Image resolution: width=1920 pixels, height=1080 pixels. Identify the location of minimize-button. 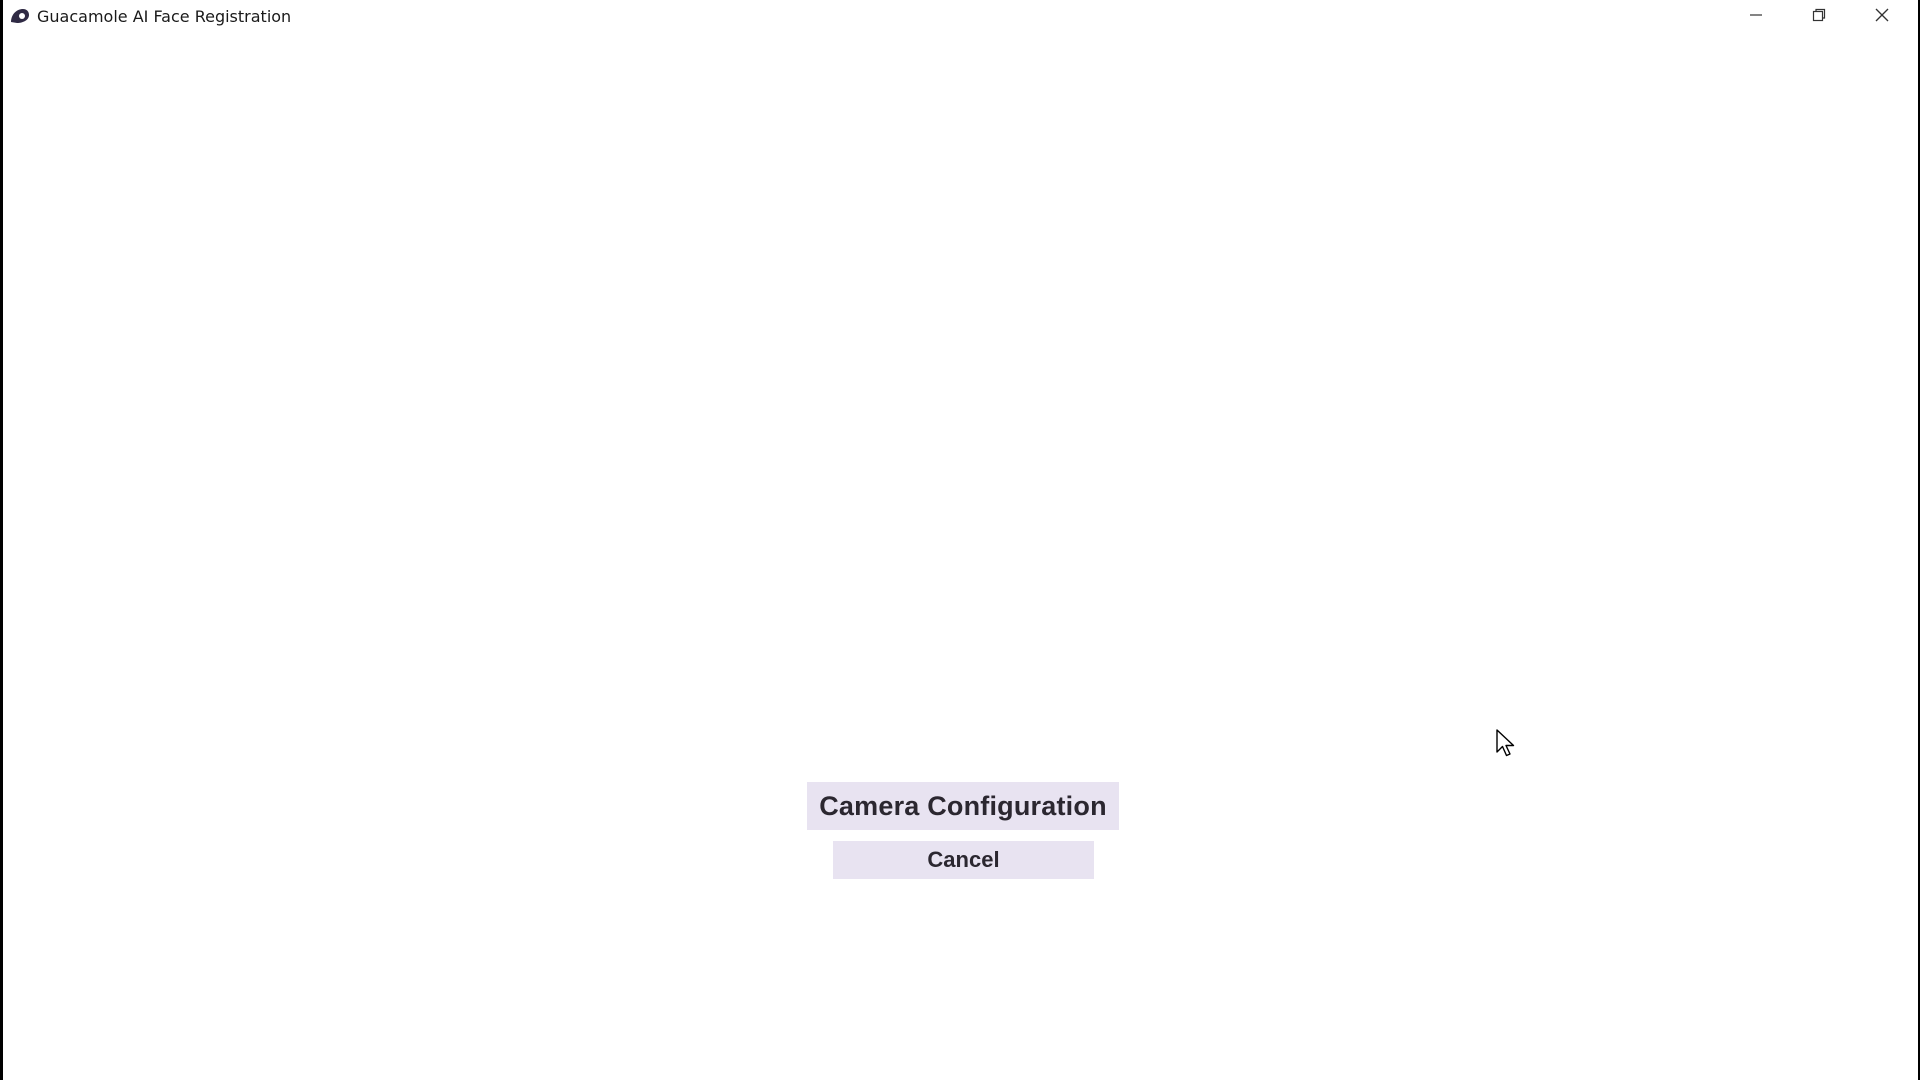
(1756, 15).